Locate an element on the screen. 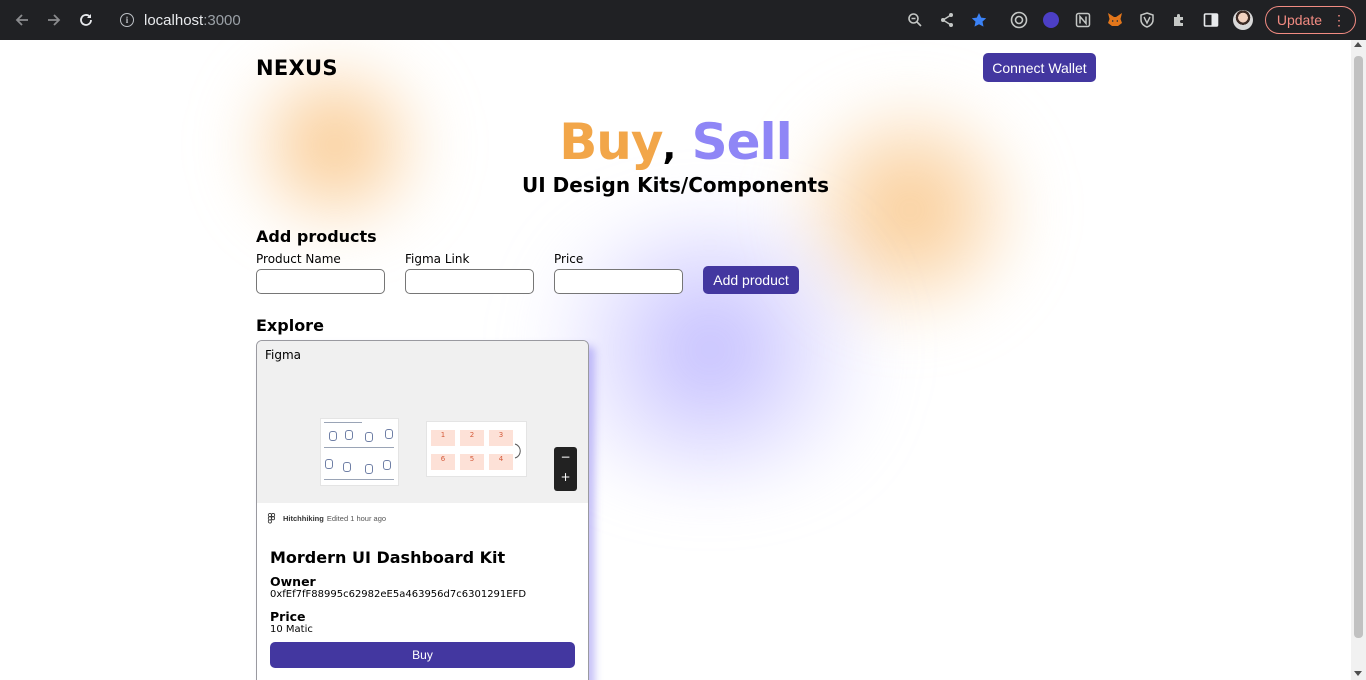 The width and height of the screenshot is (1366, 680). site-logo: NEXUS is located at coordinates (297, 68).